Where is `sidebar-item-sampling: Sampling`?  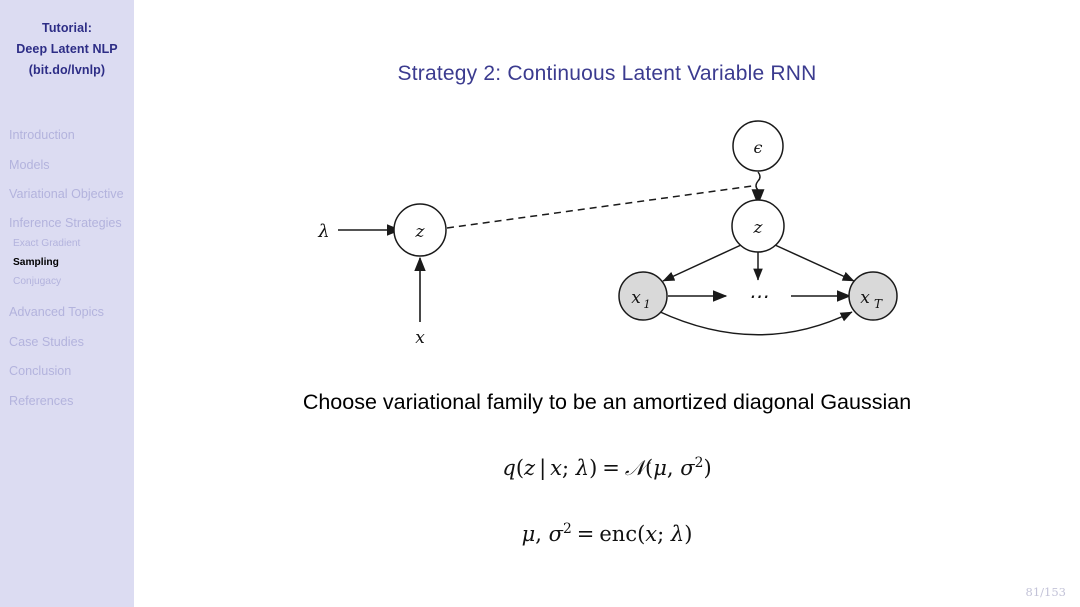 sidebar-item-sampling: Sampling is located at coordinates (67, 262).